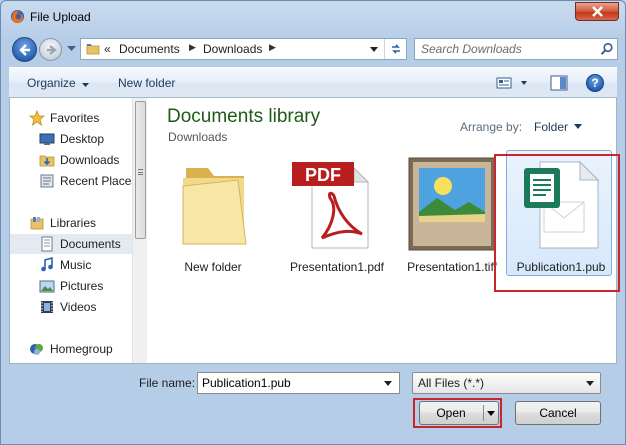  Describe the element at coordinates (51, 83) in the screenshot. I see `organize-label: Organize` at that location.